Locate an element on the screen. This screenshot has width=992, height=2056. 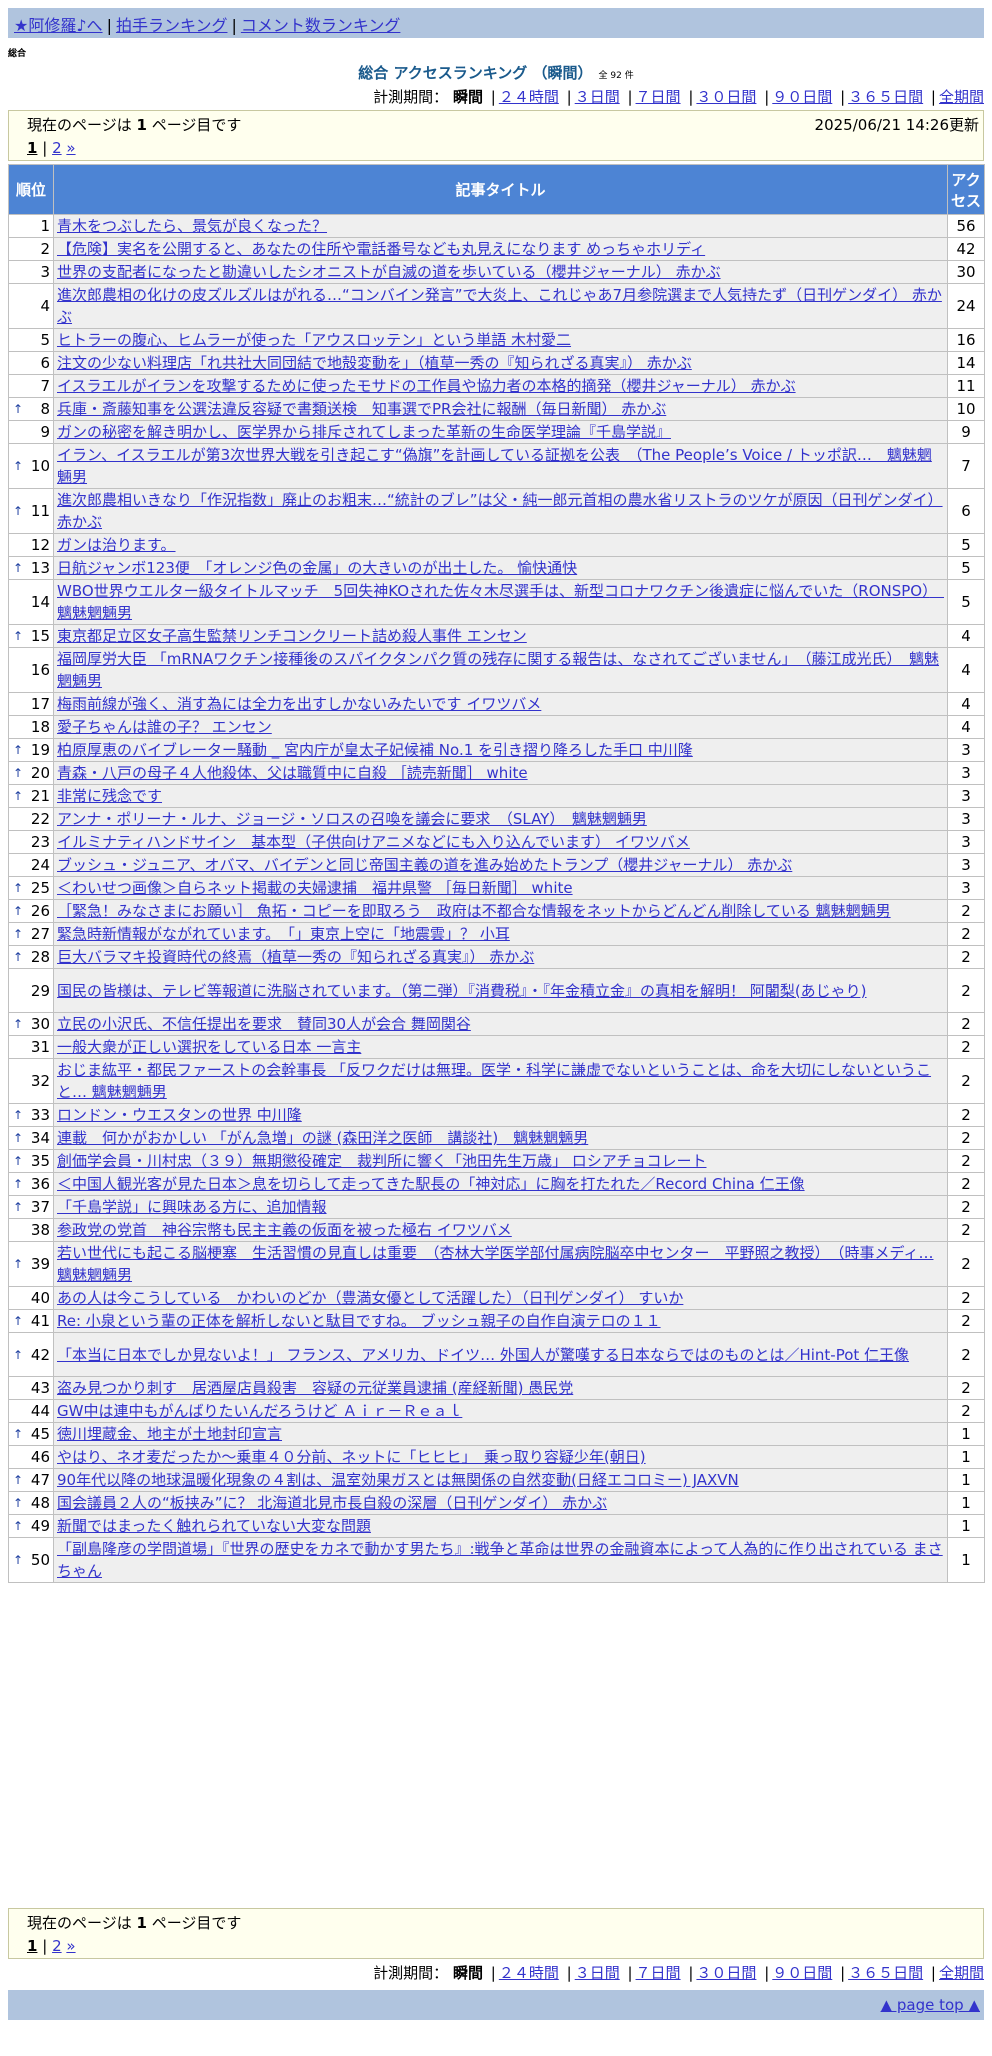
ranking-row: ↑ 49 新聞ではまったく触れられていない大変な問題 1 is located at coordinates (496, 1526).